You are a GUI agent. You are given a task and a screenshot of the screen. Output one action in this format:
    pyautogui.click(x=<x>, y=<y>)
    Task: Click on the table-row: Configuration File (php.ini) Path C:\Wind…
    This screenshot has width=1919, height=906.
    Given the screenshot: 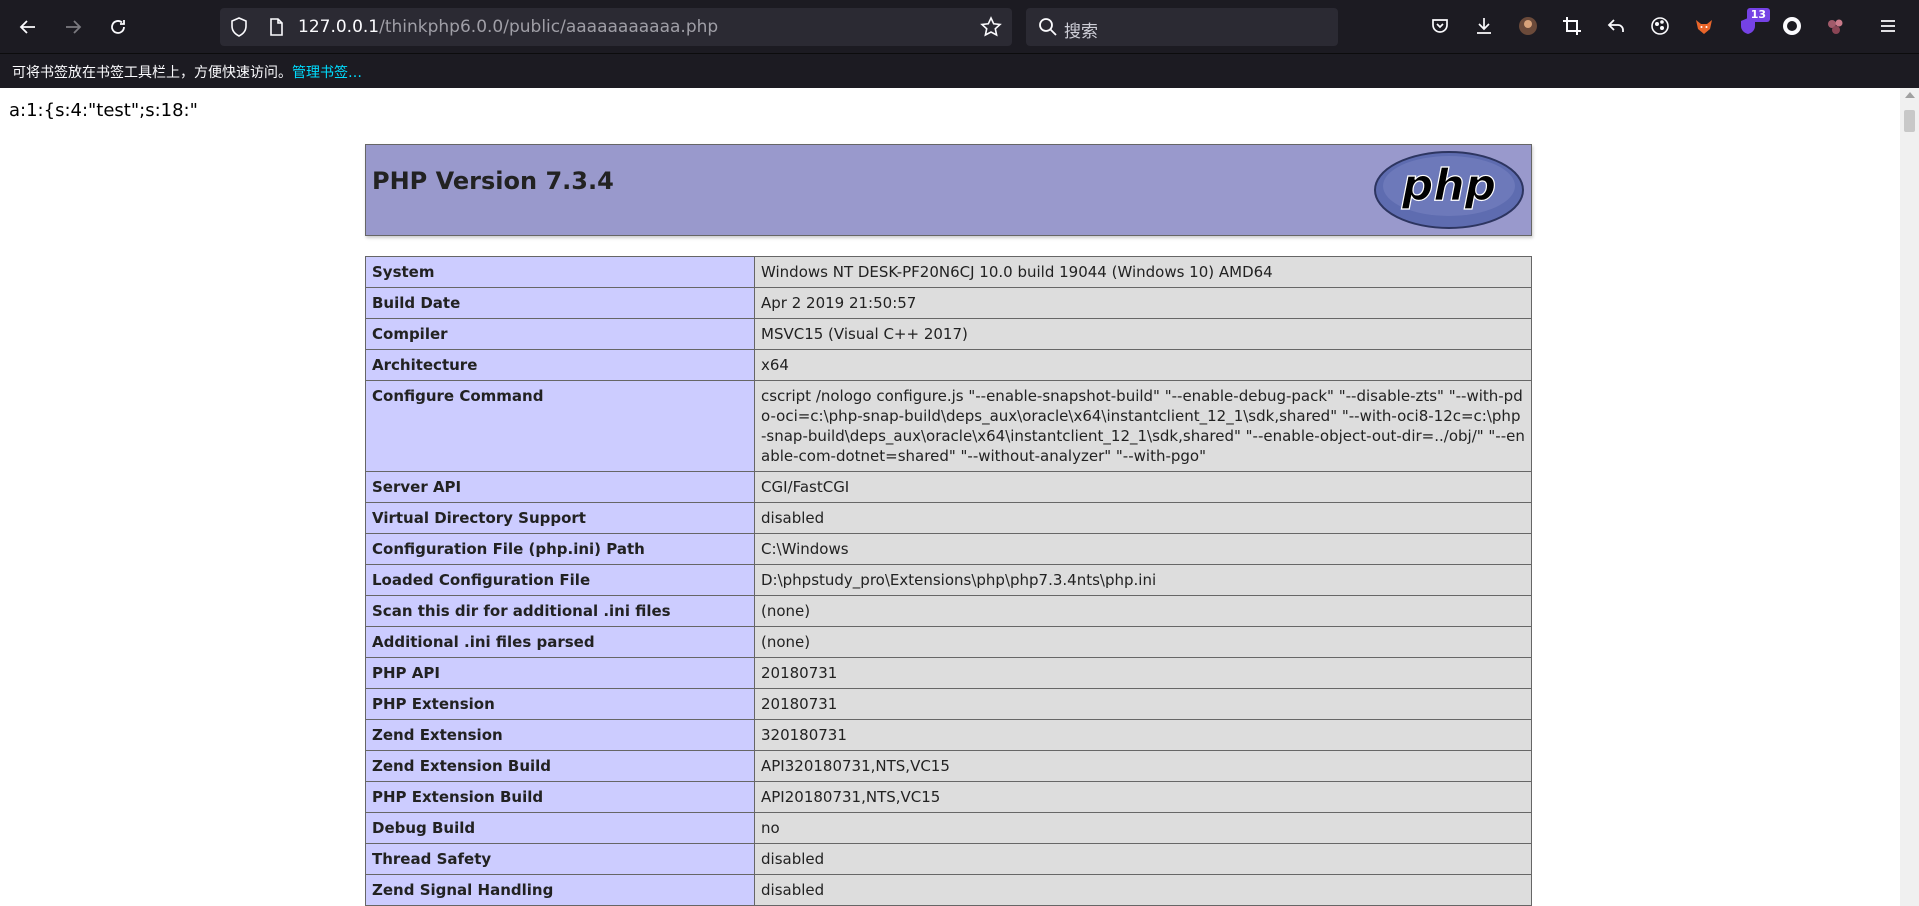 What is the action you would take?
    pyautogui.click(x=948, y=549)
    